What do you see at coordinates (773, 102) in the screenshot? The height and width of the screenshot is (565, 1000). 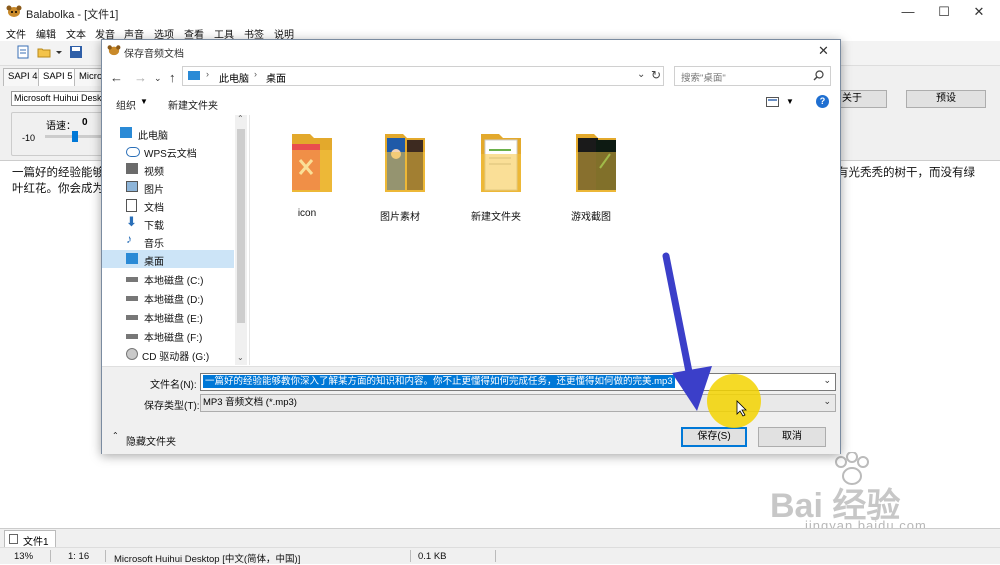 I see `view-options-icon` at bounding box center [773, 102].